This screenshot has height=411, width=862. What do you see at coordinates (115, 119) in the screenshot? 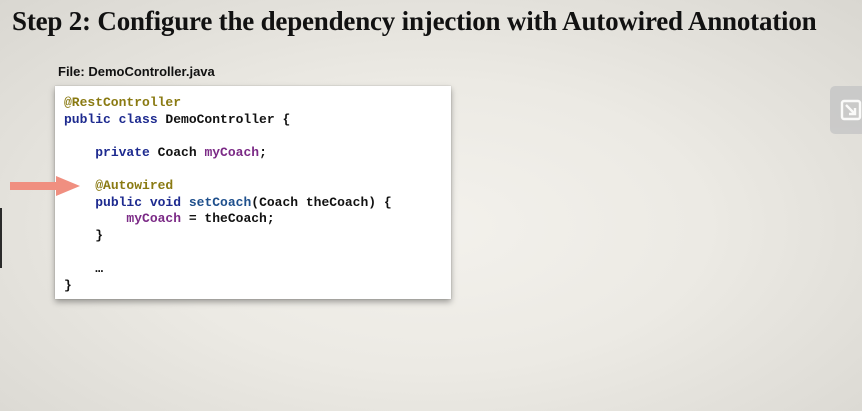
I see `code-token: public class` at bounding box center [115, 119].